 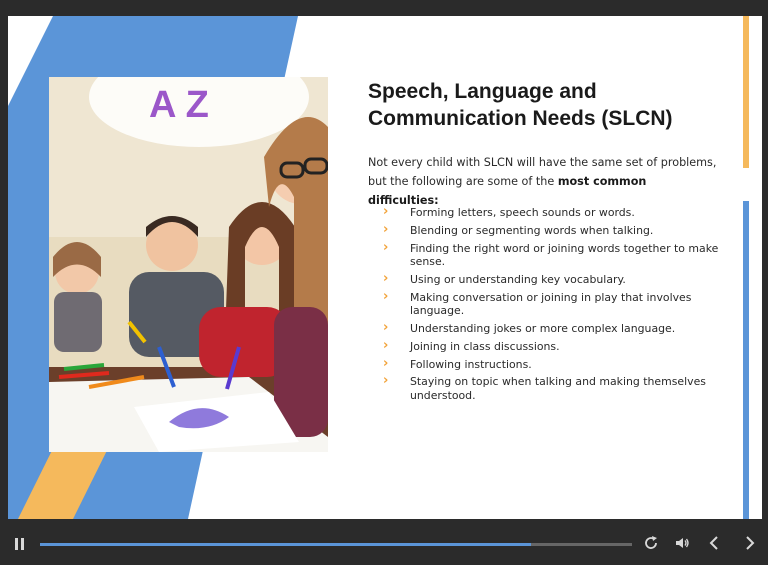 I want to click on title-line-2: Communication Needs (SLCN), so click(x=520, y=118).